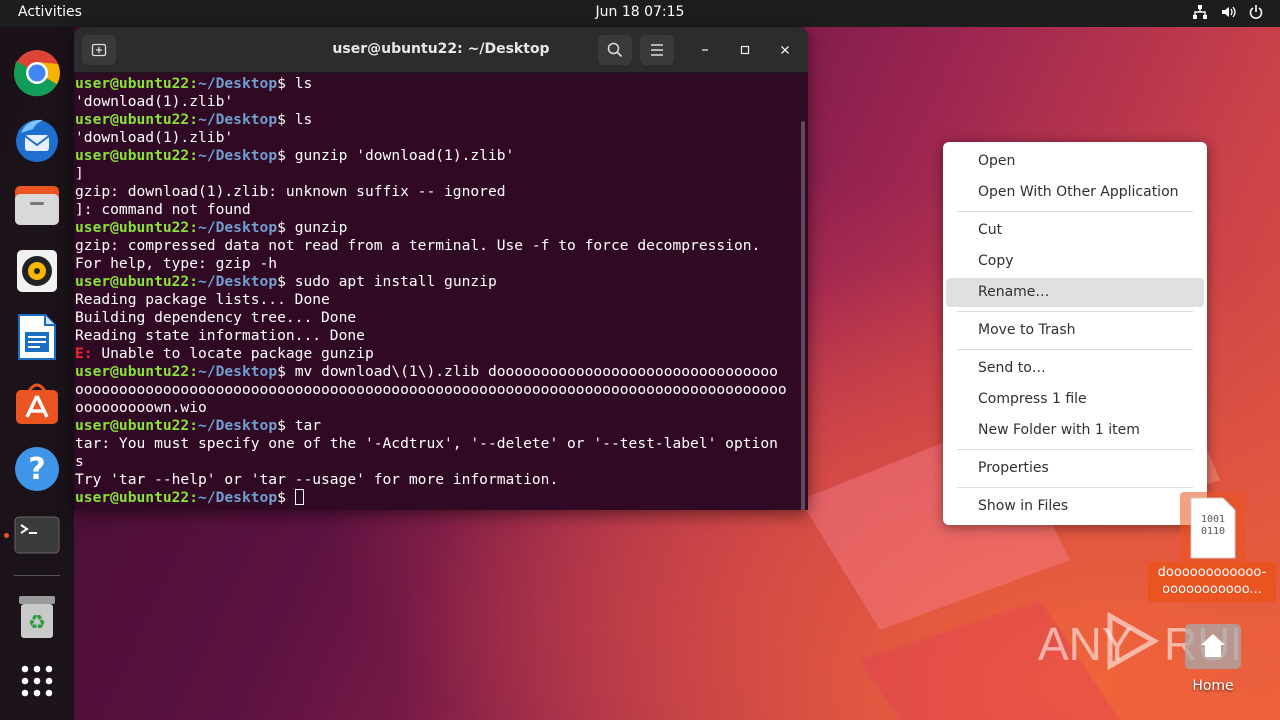  Describe the element at coordinates (436, 498) in the screenshot. I see `terminal-line: user@ubuntu22:~/Desktop$` at that location.